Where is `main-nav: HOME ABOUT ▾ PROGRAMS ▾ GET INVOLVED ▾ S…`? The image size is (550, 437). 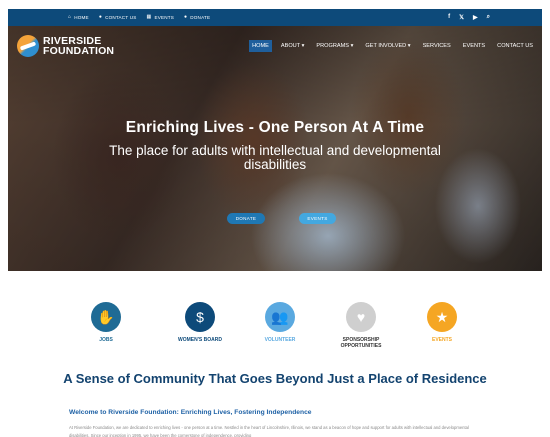 main-nav: HOME ABOUT ▾ PROGRAMS ▾ GET INVOLVED ▾ S… is located at coordinates (392, 46).